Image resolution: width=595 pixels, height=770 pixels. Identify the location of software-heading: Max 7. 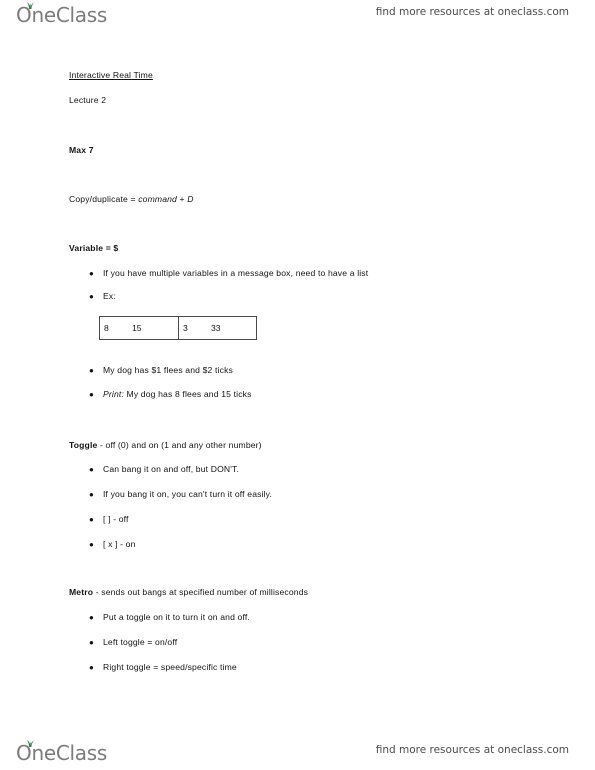
(81, 150).